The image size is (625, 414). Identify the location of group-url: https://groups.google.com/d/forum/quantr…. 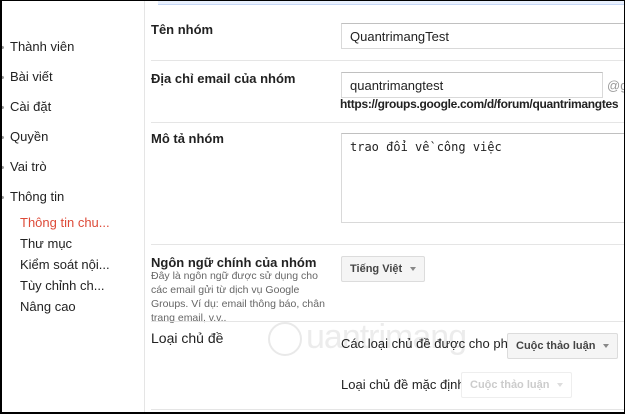
(479, 104).